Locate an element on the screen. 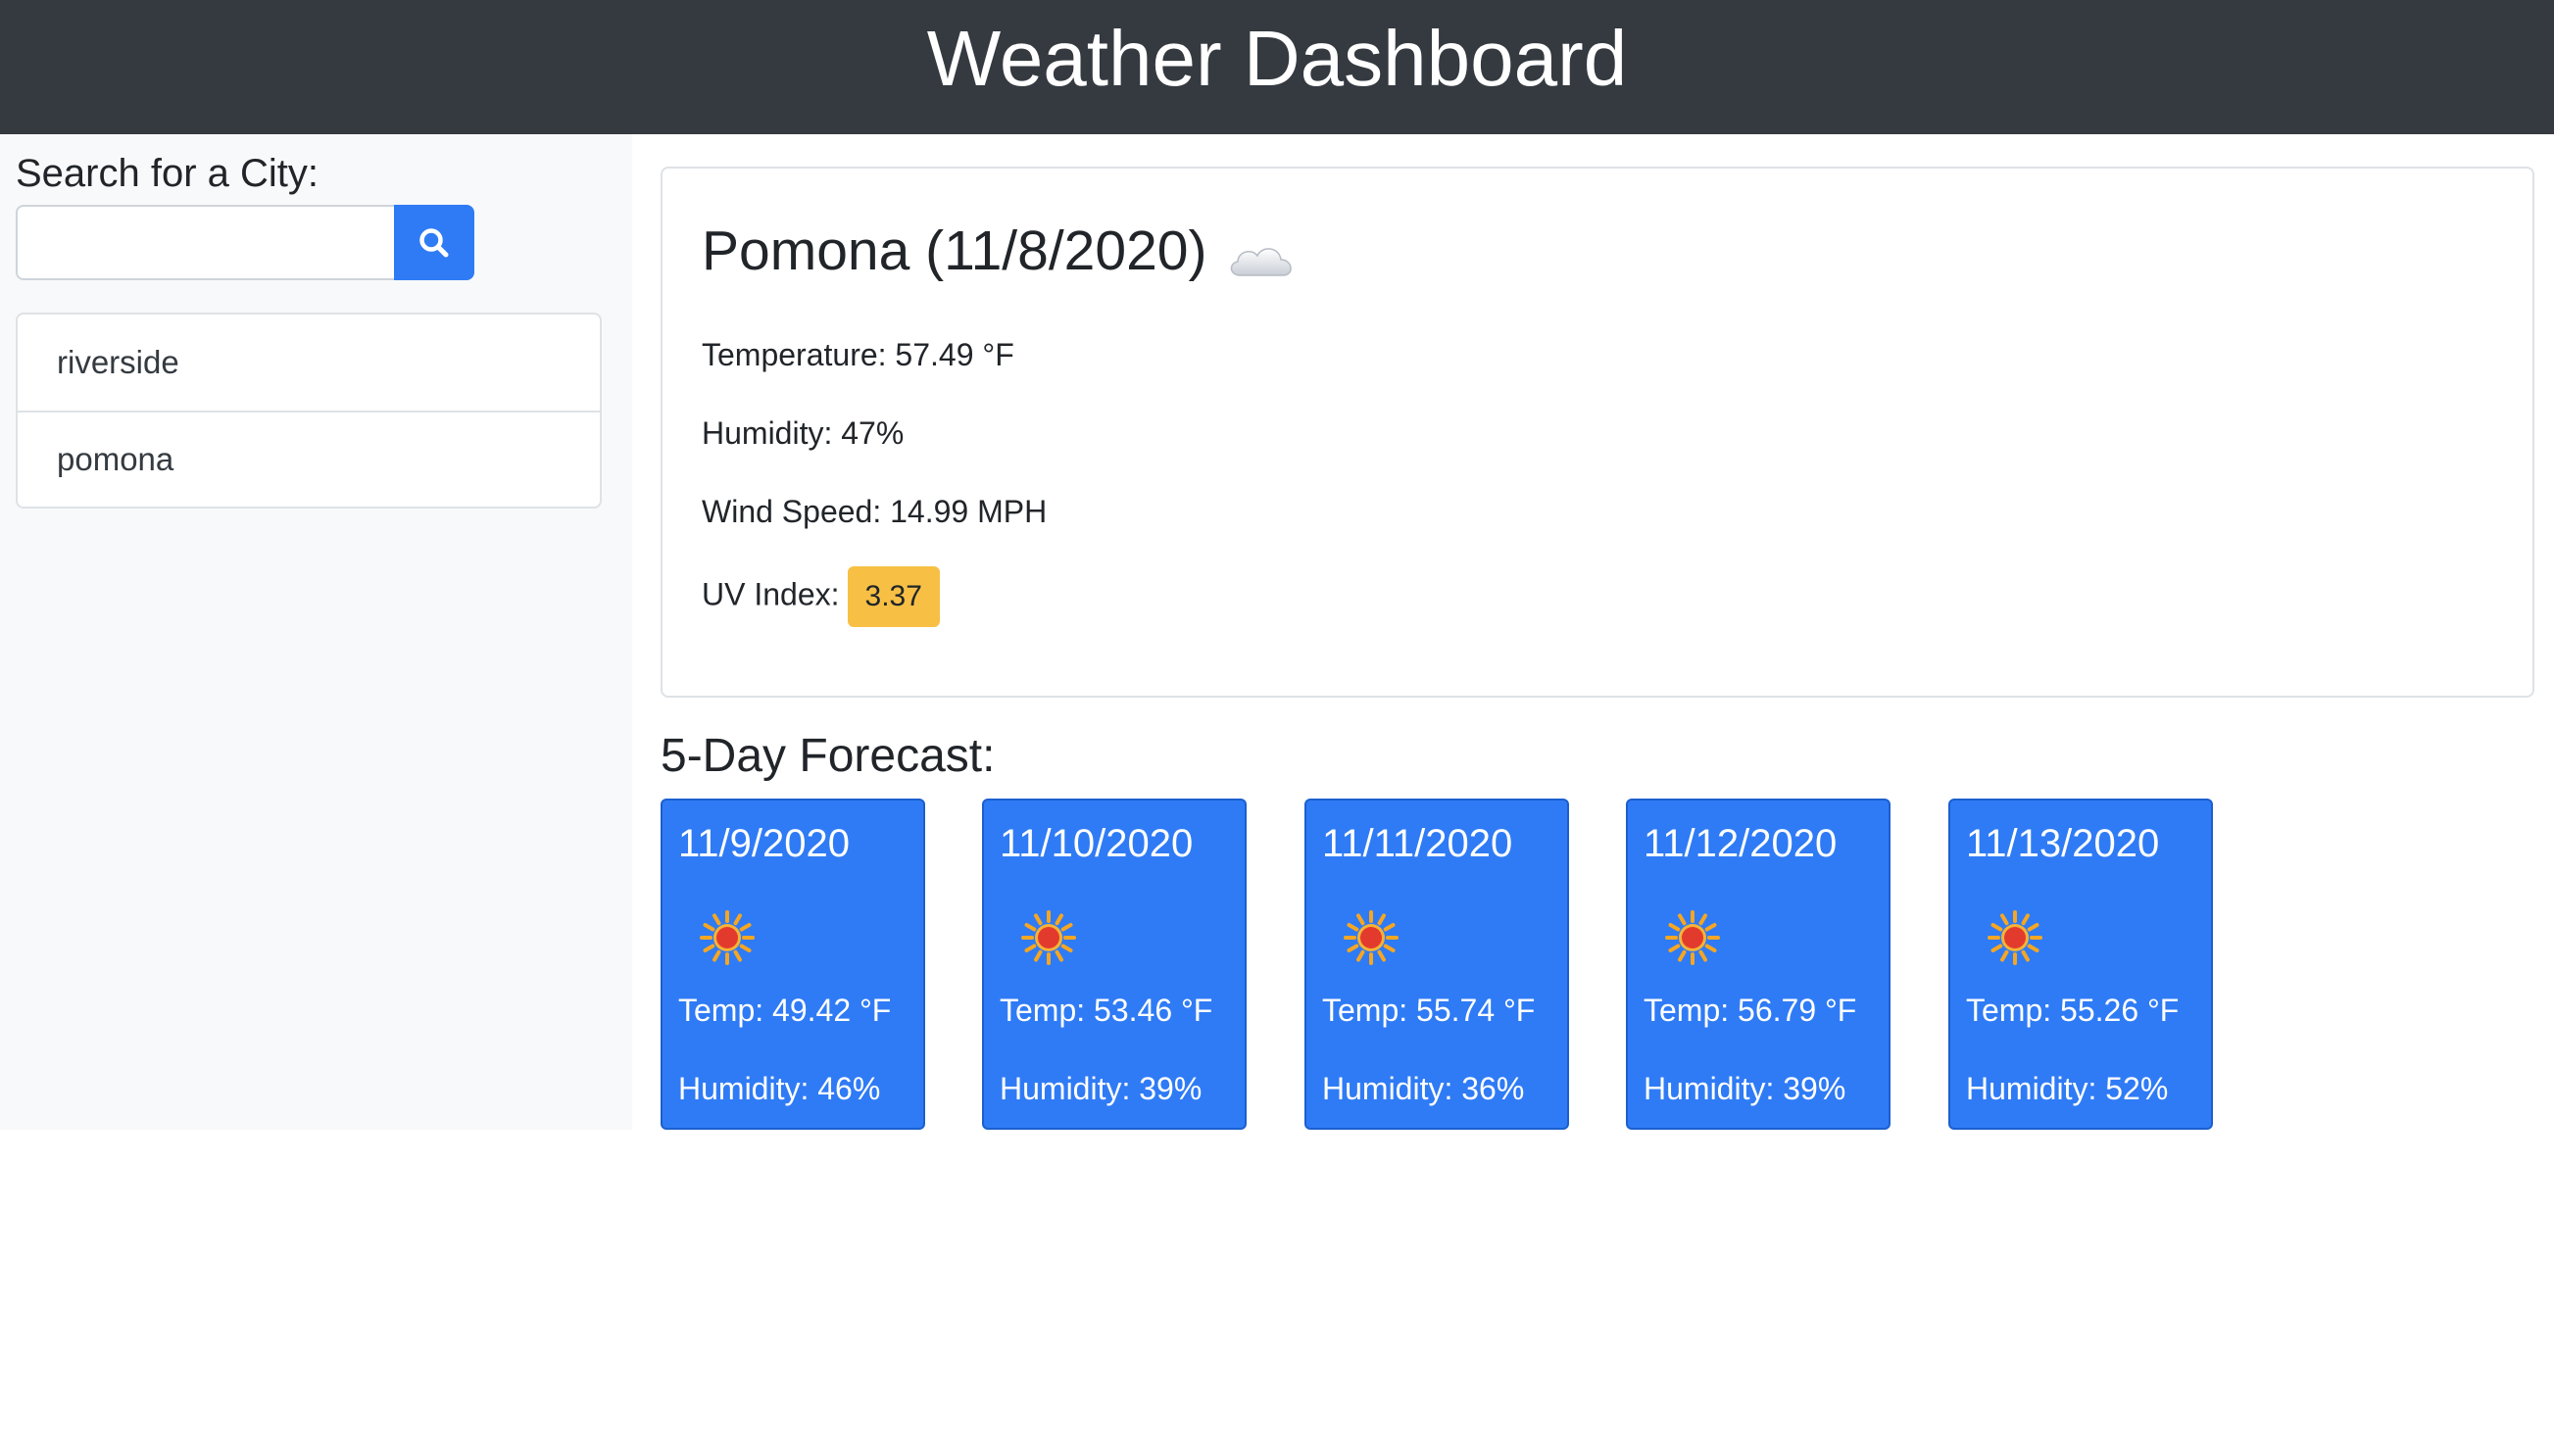 The height and width of the screenshot is (1456, 2554). wind-speed-text: Wind Speed: 14.99 MPH is located at coordinates (875, 511).